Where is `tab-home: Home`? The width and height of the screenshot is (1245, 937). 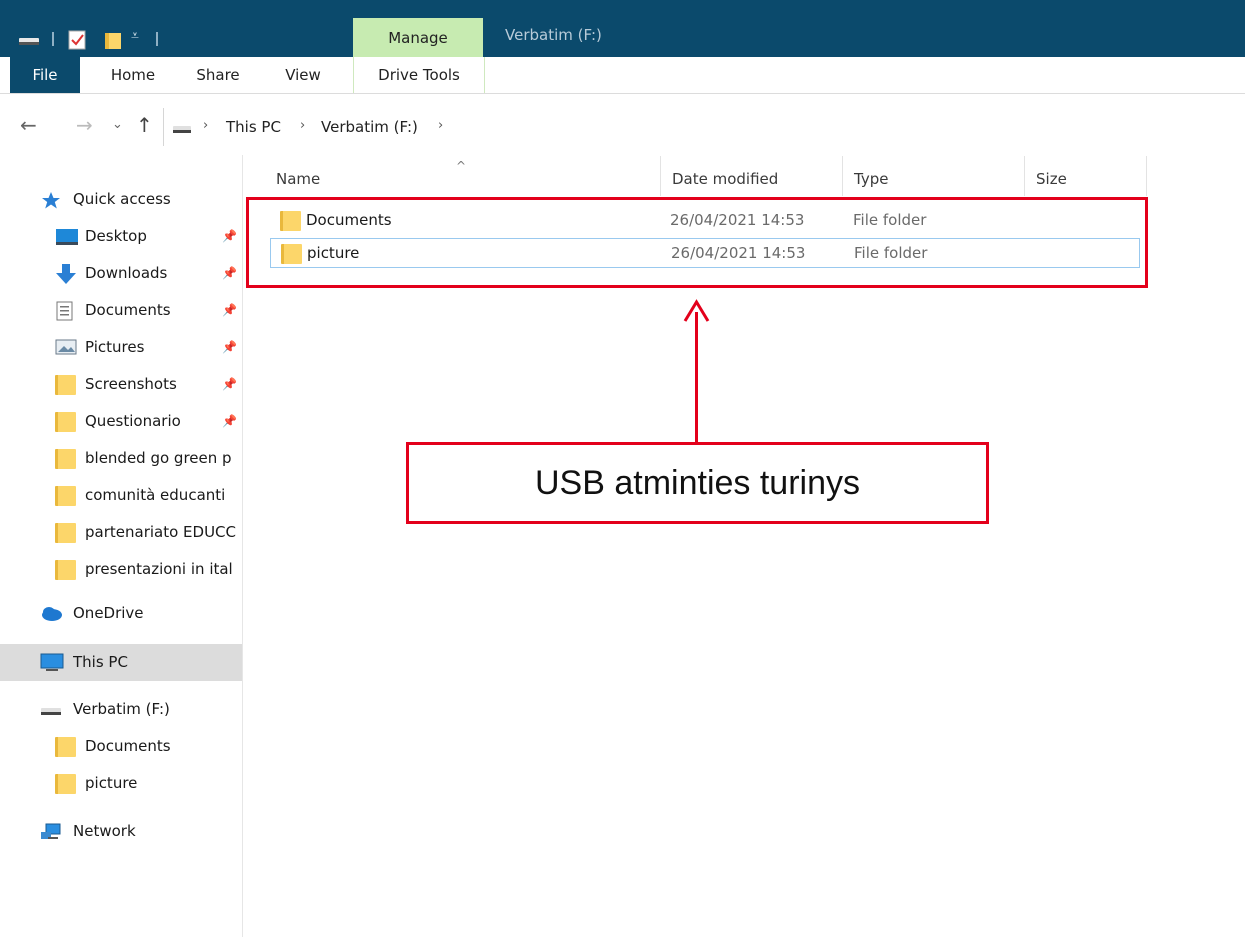 tab-home: Home is located at coordinates (133, 75).